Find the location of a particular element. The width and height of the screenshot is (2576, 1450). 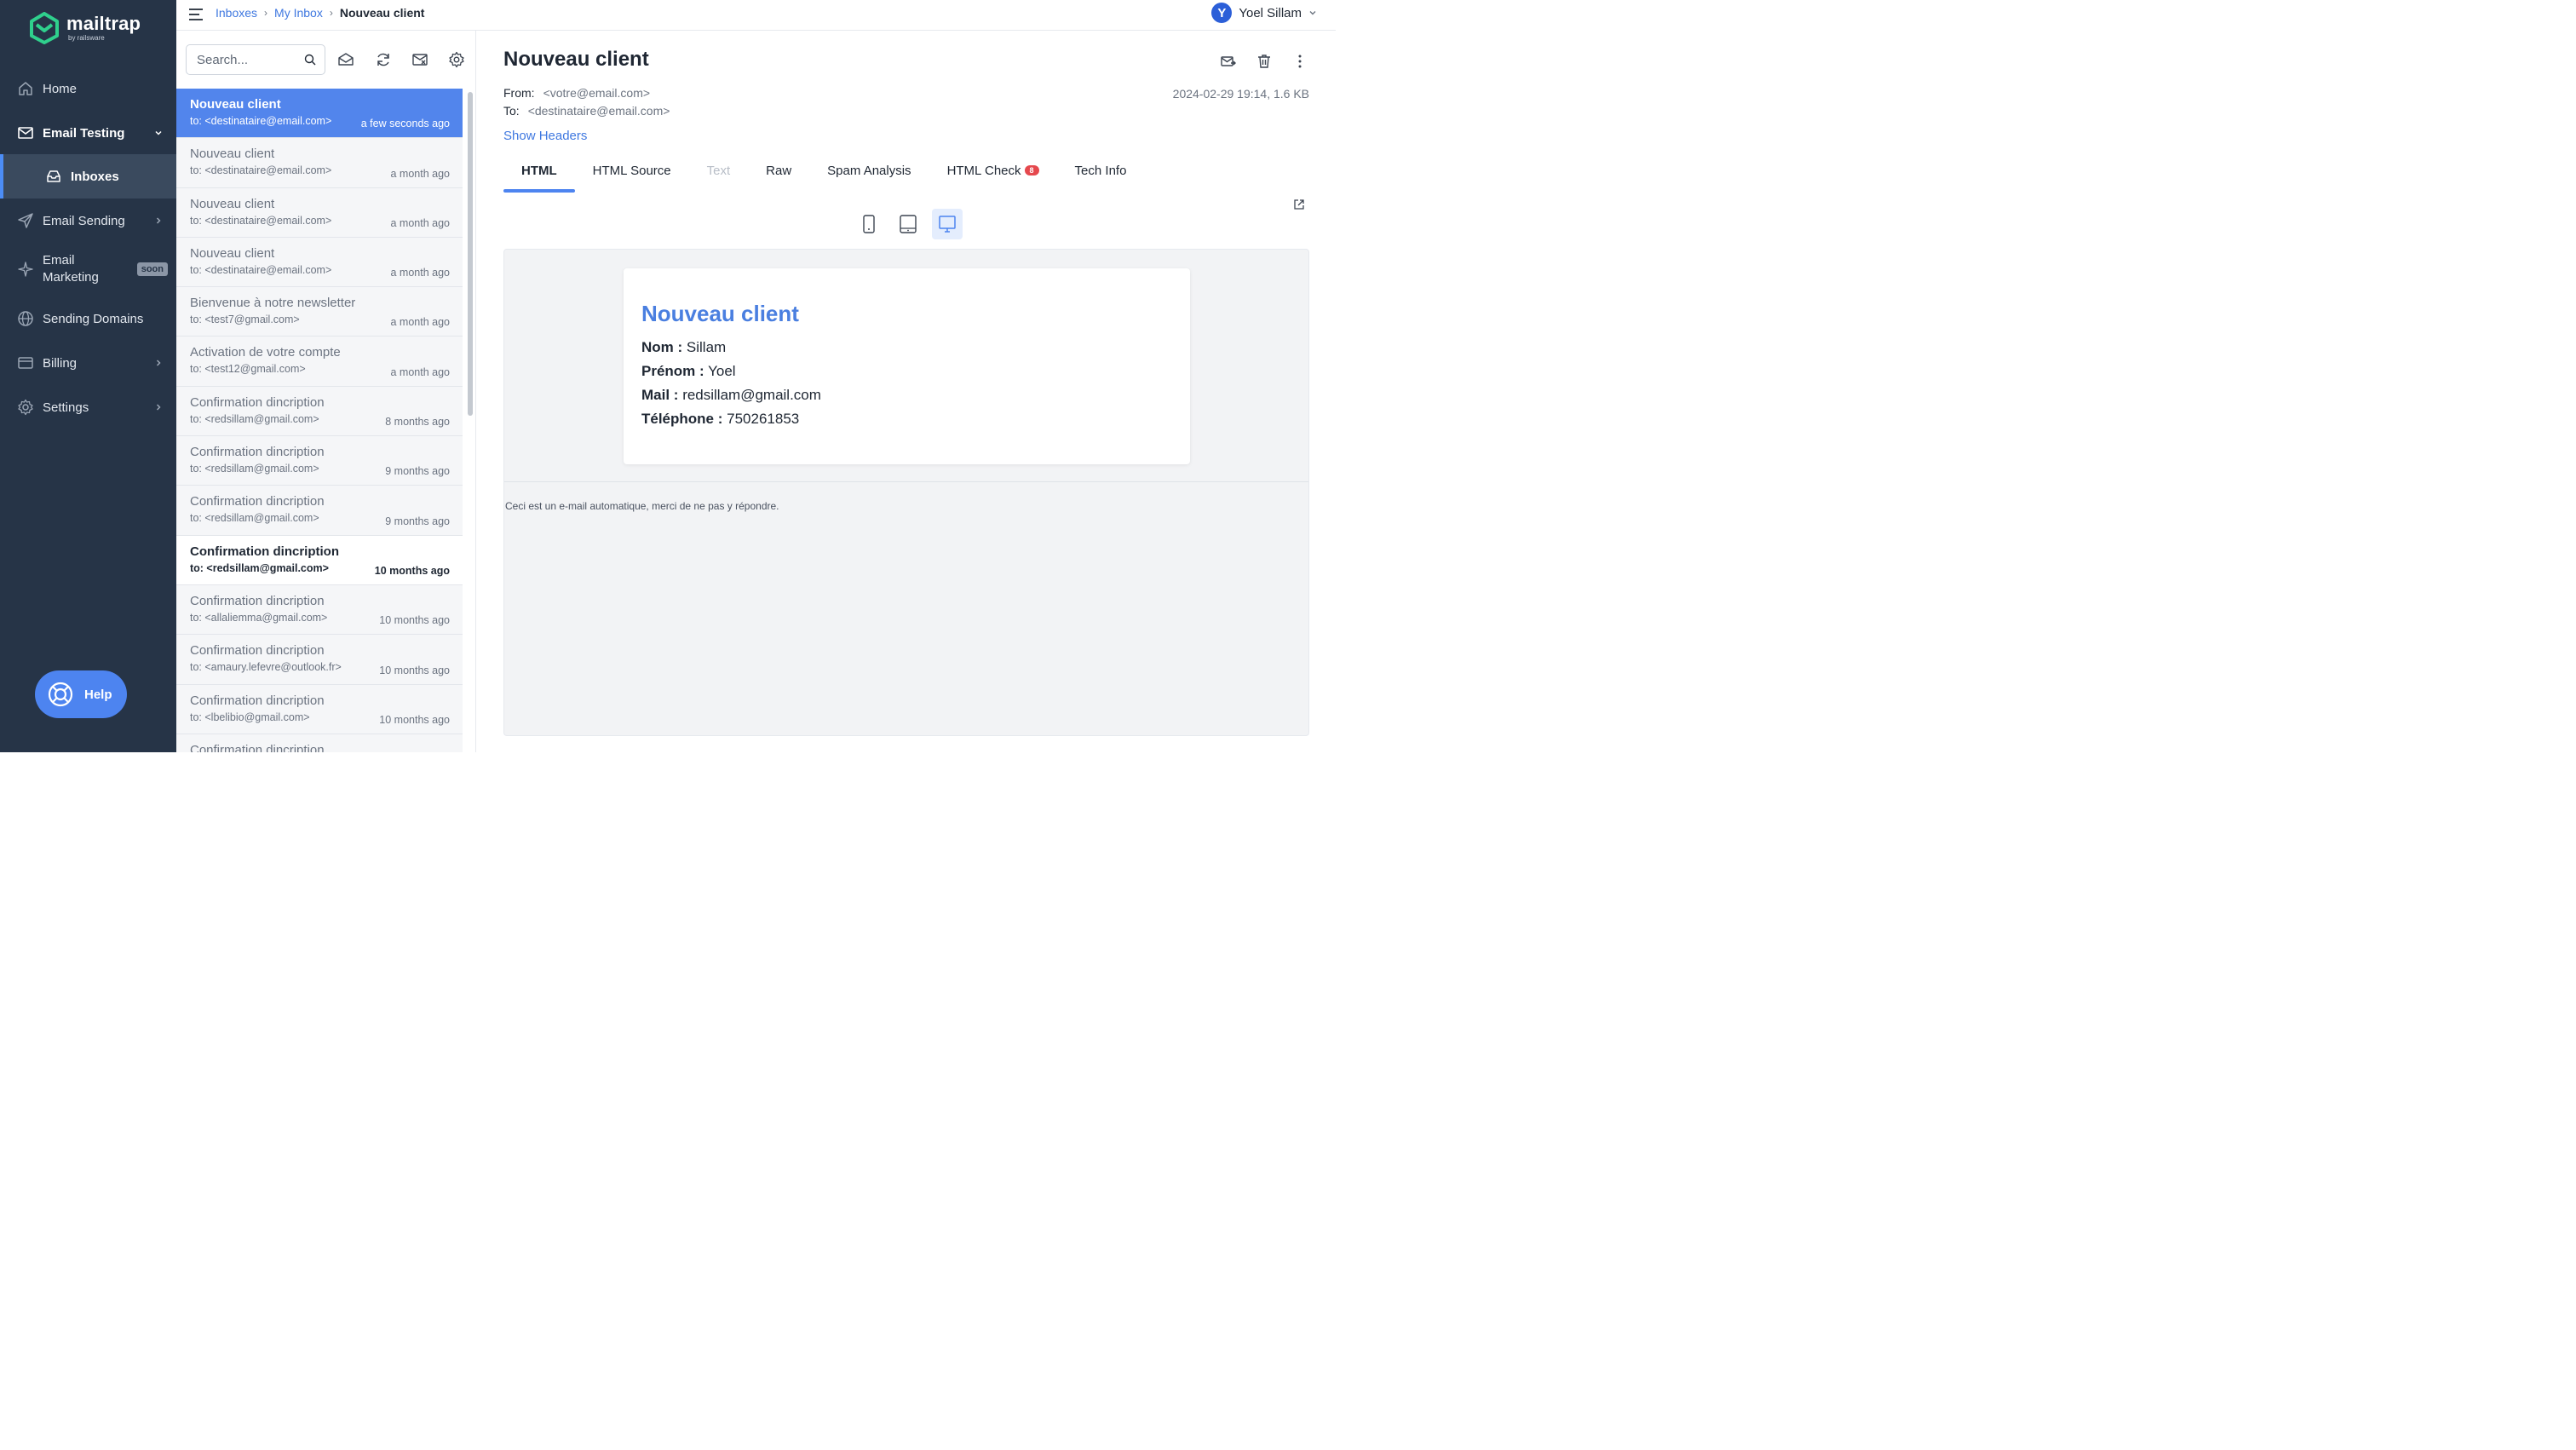

user-menu: Y Yoel Sillam is located at coordinates (1264, 13).